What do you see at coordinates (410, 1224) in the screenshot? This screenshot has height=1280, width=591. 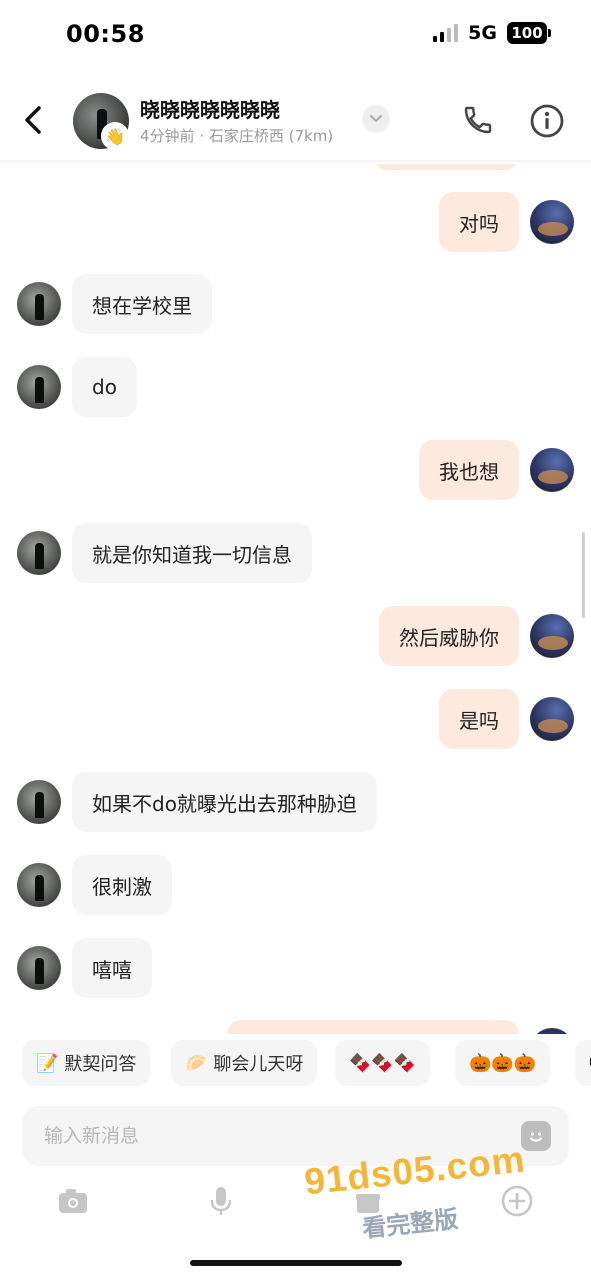 I see `watermark-subtext: 看完整版` at bounding box center [410, 1224].